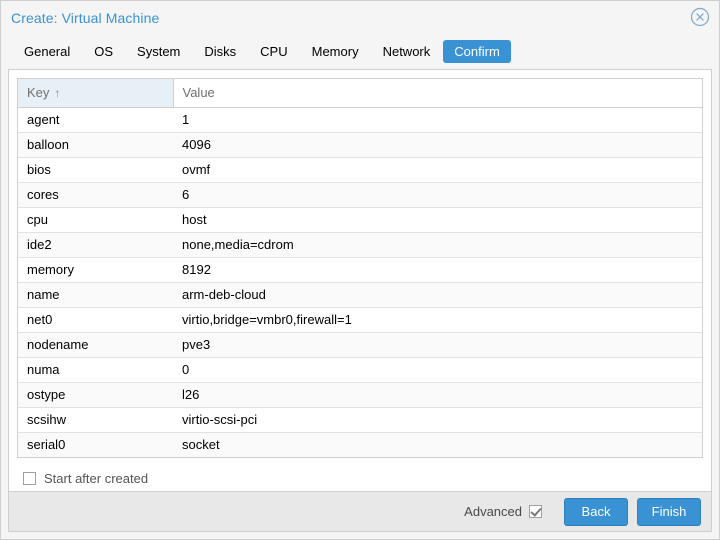  Describe the element at coordinates (360, 472) in the screenshot. I see `start-after-created-row: Start after created` at that location.